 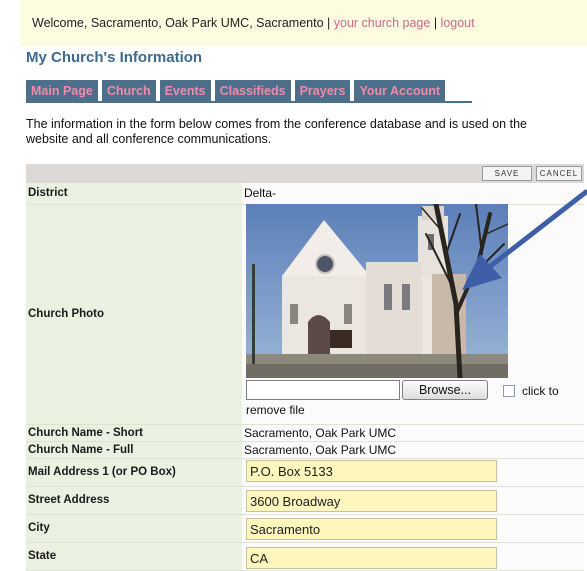 What do you see at coordinates (128, 91) in the screenshot?
I see `tab-church: Church` at bounding box center [128, 91].